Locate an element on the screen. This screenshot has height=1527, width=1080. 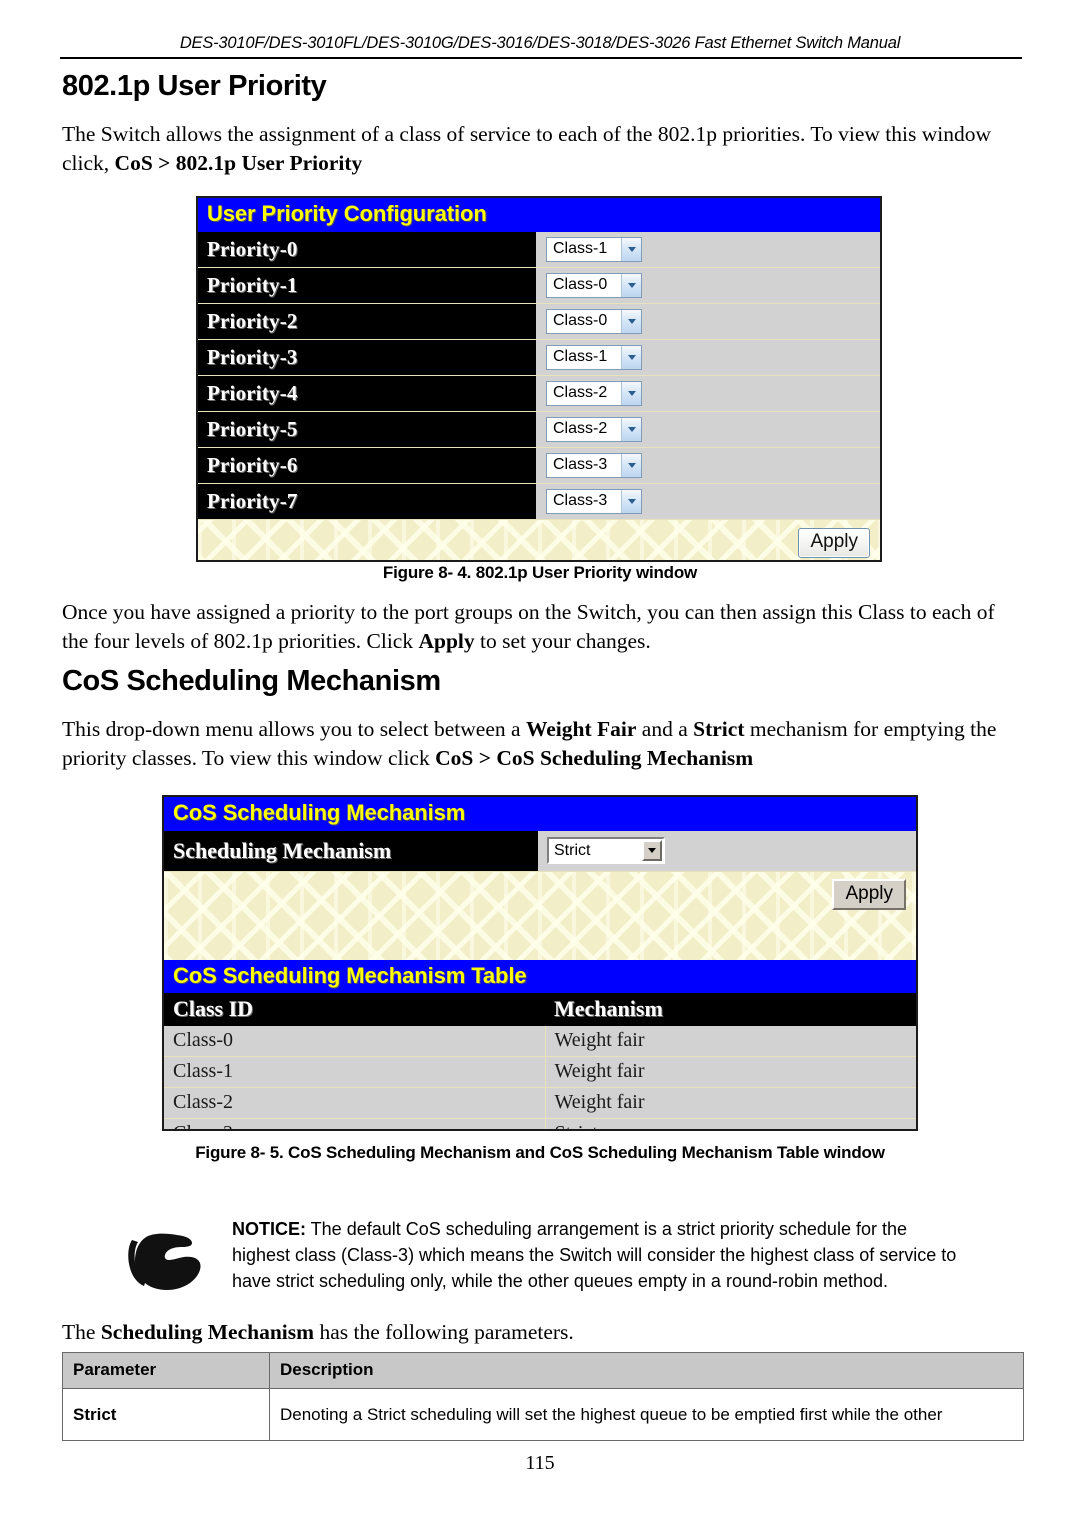
apply-button-user-priority: Apply is located at coordinates (834, 542).